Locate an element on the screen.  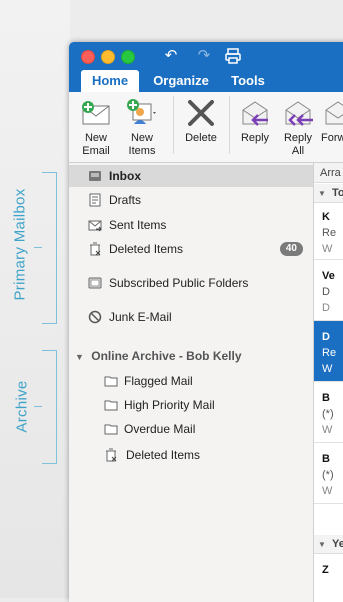
folder-overdue-mail: Overdue Mail is located at coordinates (191, 429).